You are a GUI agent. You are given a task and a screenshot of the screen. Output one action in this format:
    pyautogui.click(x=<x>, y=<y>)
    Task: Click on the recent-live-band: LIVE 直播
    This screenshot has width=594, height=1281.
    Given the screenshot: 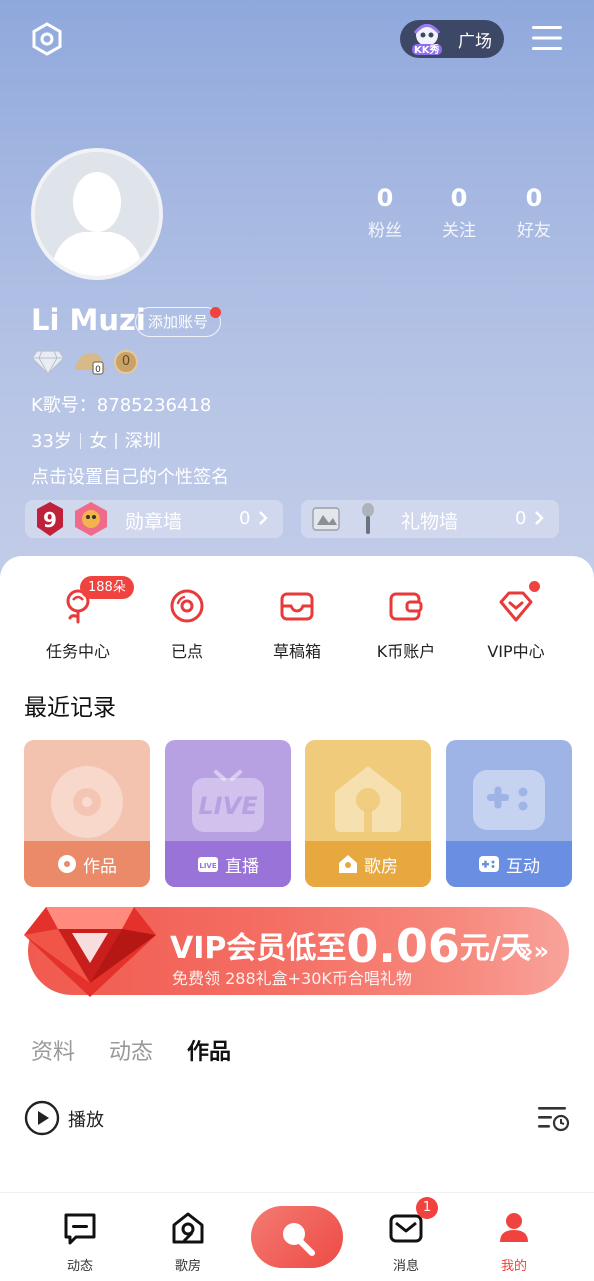 What is the action you would take?
    pyautogui.click(x=228, y=864)
    